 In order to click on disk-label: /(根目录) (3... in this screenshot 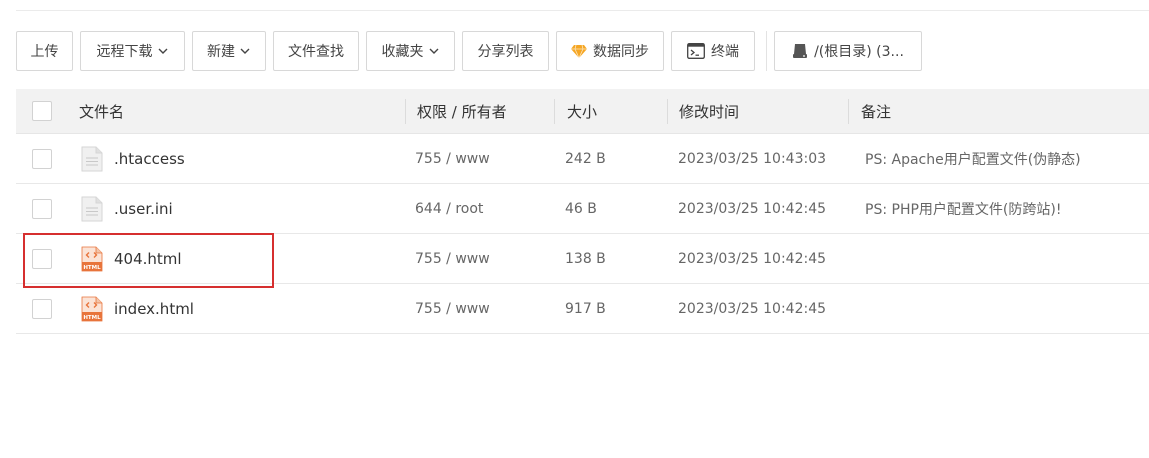, I will do `click(859, 52)`.